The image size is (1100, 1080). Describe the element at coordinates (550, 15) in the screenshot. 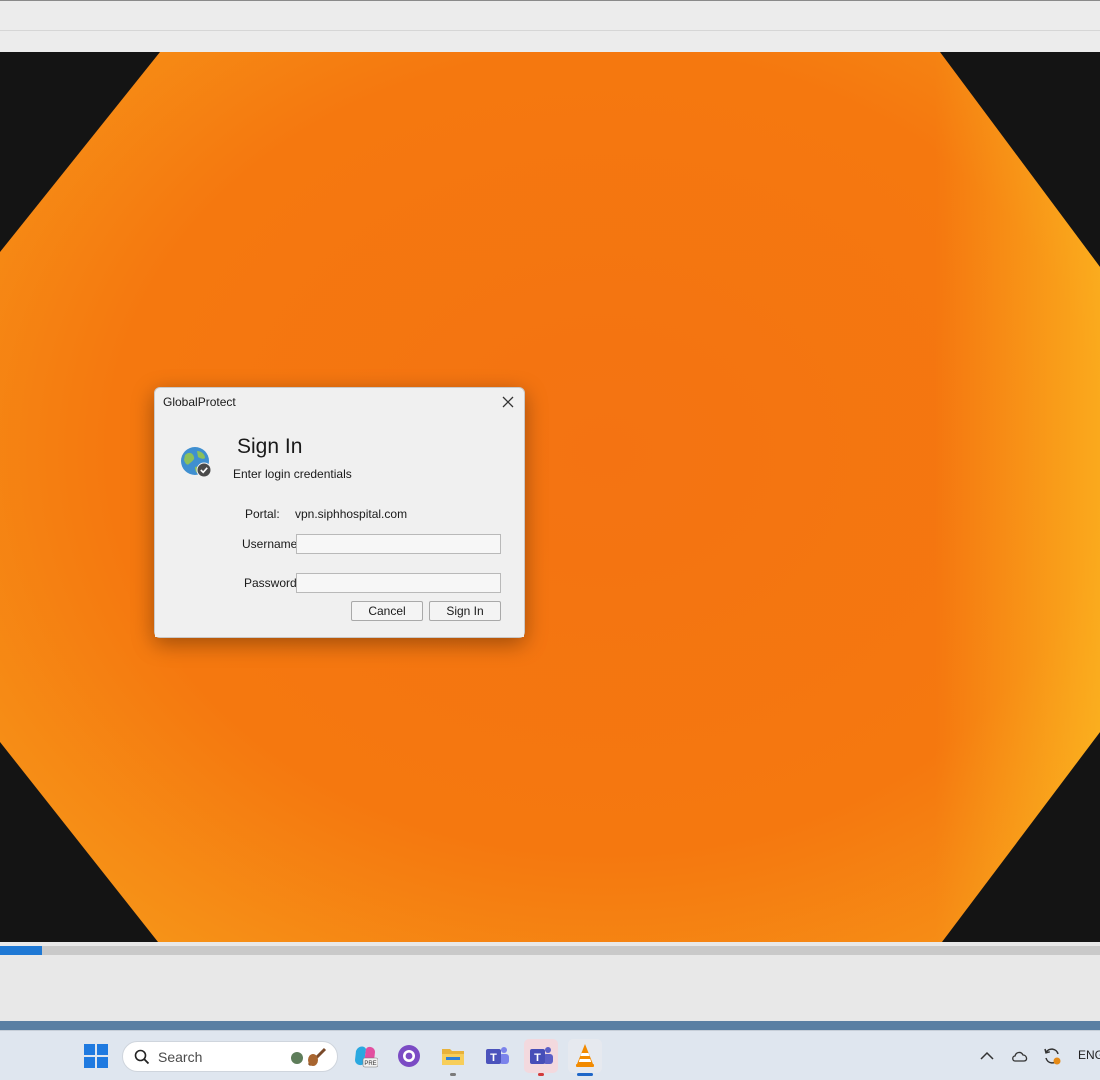

I see `app-title-bar` at that location.